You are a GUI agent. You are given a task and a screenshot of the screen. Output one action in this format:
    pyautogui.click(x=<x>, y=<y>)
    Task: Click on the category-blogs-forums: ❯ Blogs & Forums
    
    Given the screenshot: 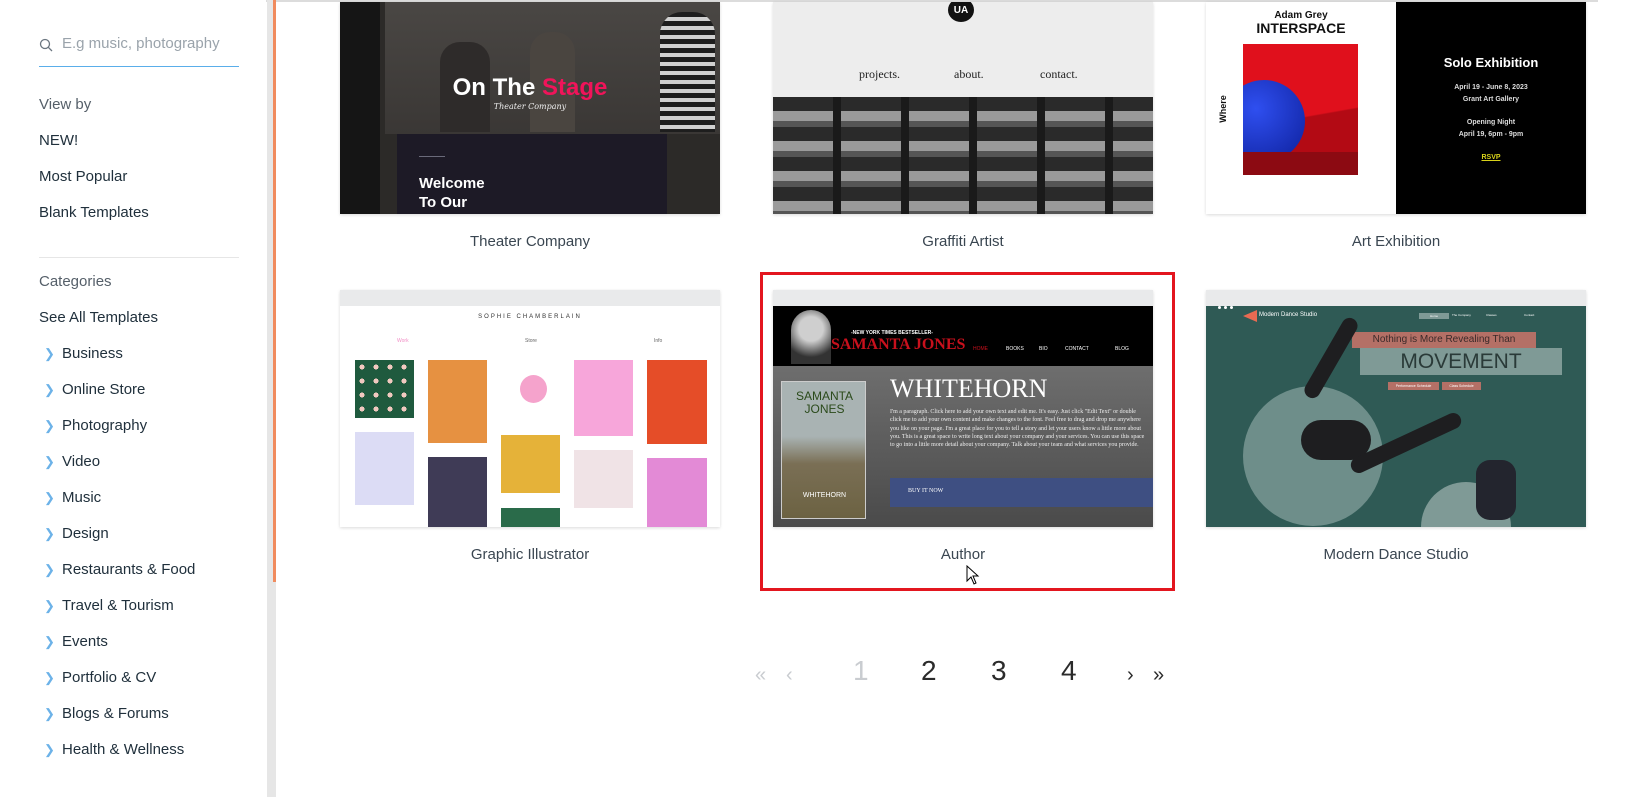 What is the action you would take?
    pyautogui.click(x=104, y=713)
    